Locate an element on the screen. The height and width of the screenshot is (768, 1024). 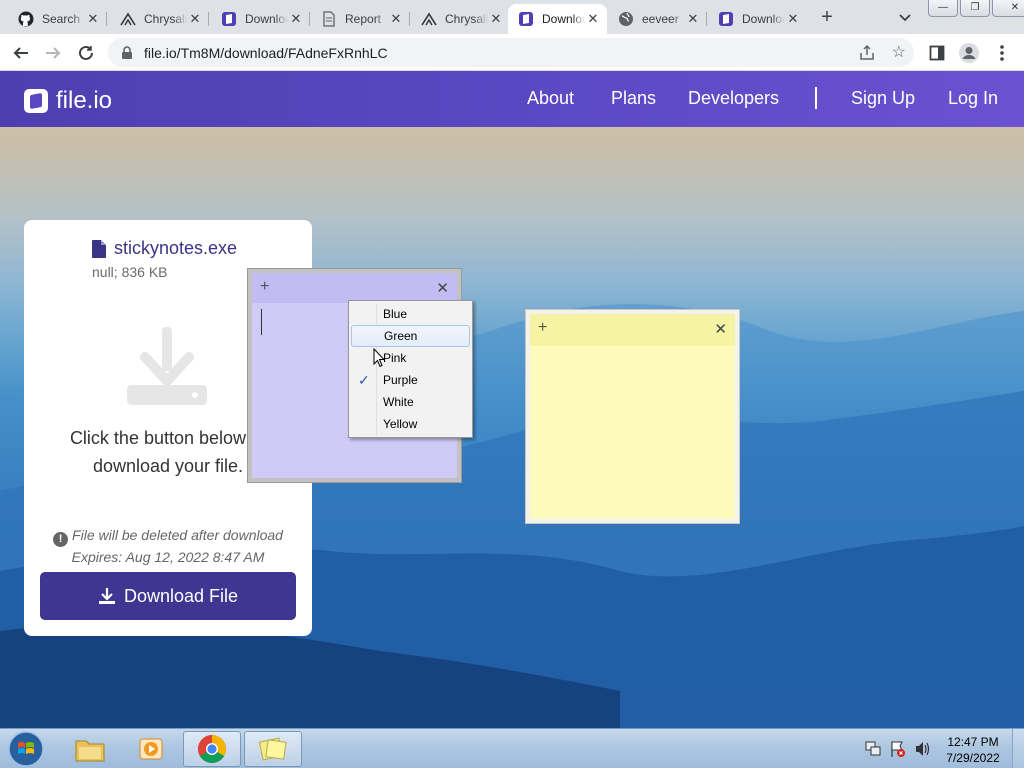
taskbar-media-player is located at coordinates (151, 749).